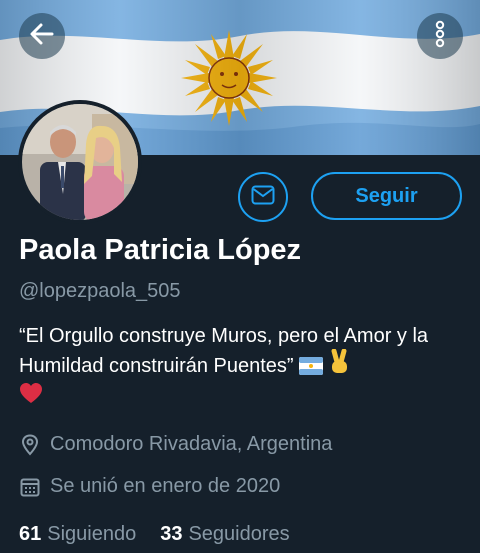 The width and height of the screenshot is (480, 553). Describe the element at coordinates (30, 444) in the screenshot. I see `location-pin-icon` at that location.